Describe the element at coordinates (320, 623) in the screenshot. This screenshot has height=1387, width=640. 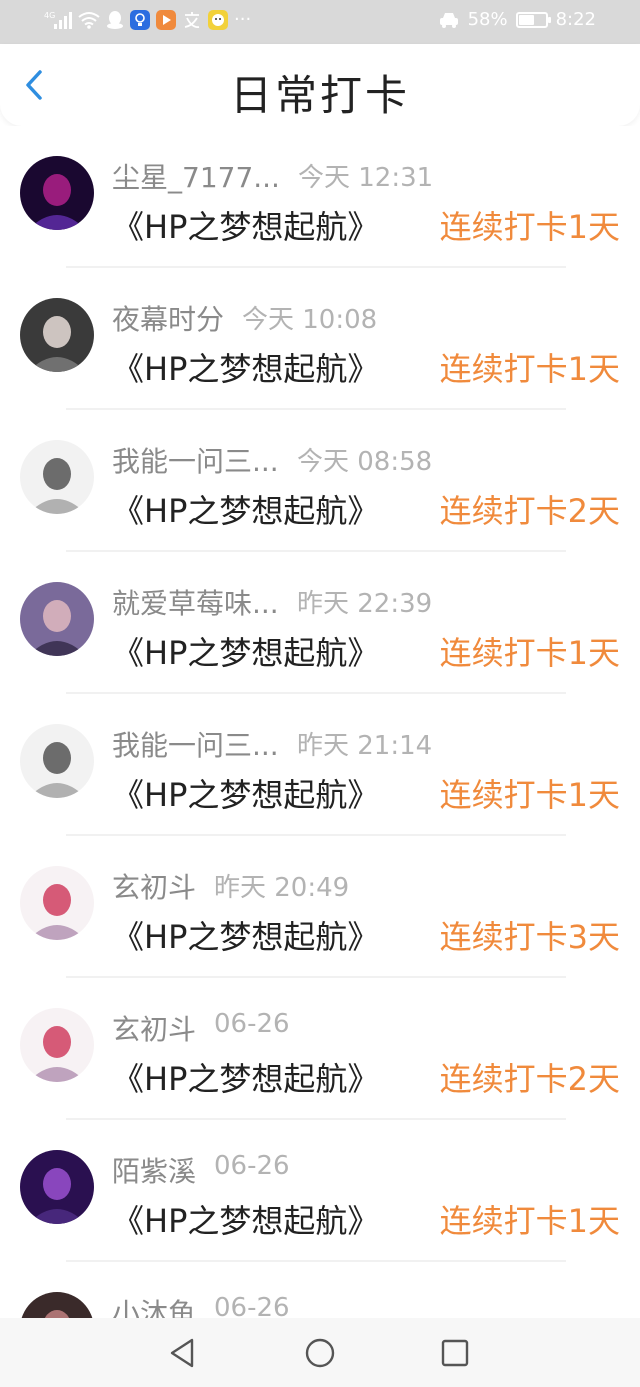
I see `checkin-row: 就爱草莓味... 昨天 22:39 《HP之梦想起航》 连续打卡1天` at that location.